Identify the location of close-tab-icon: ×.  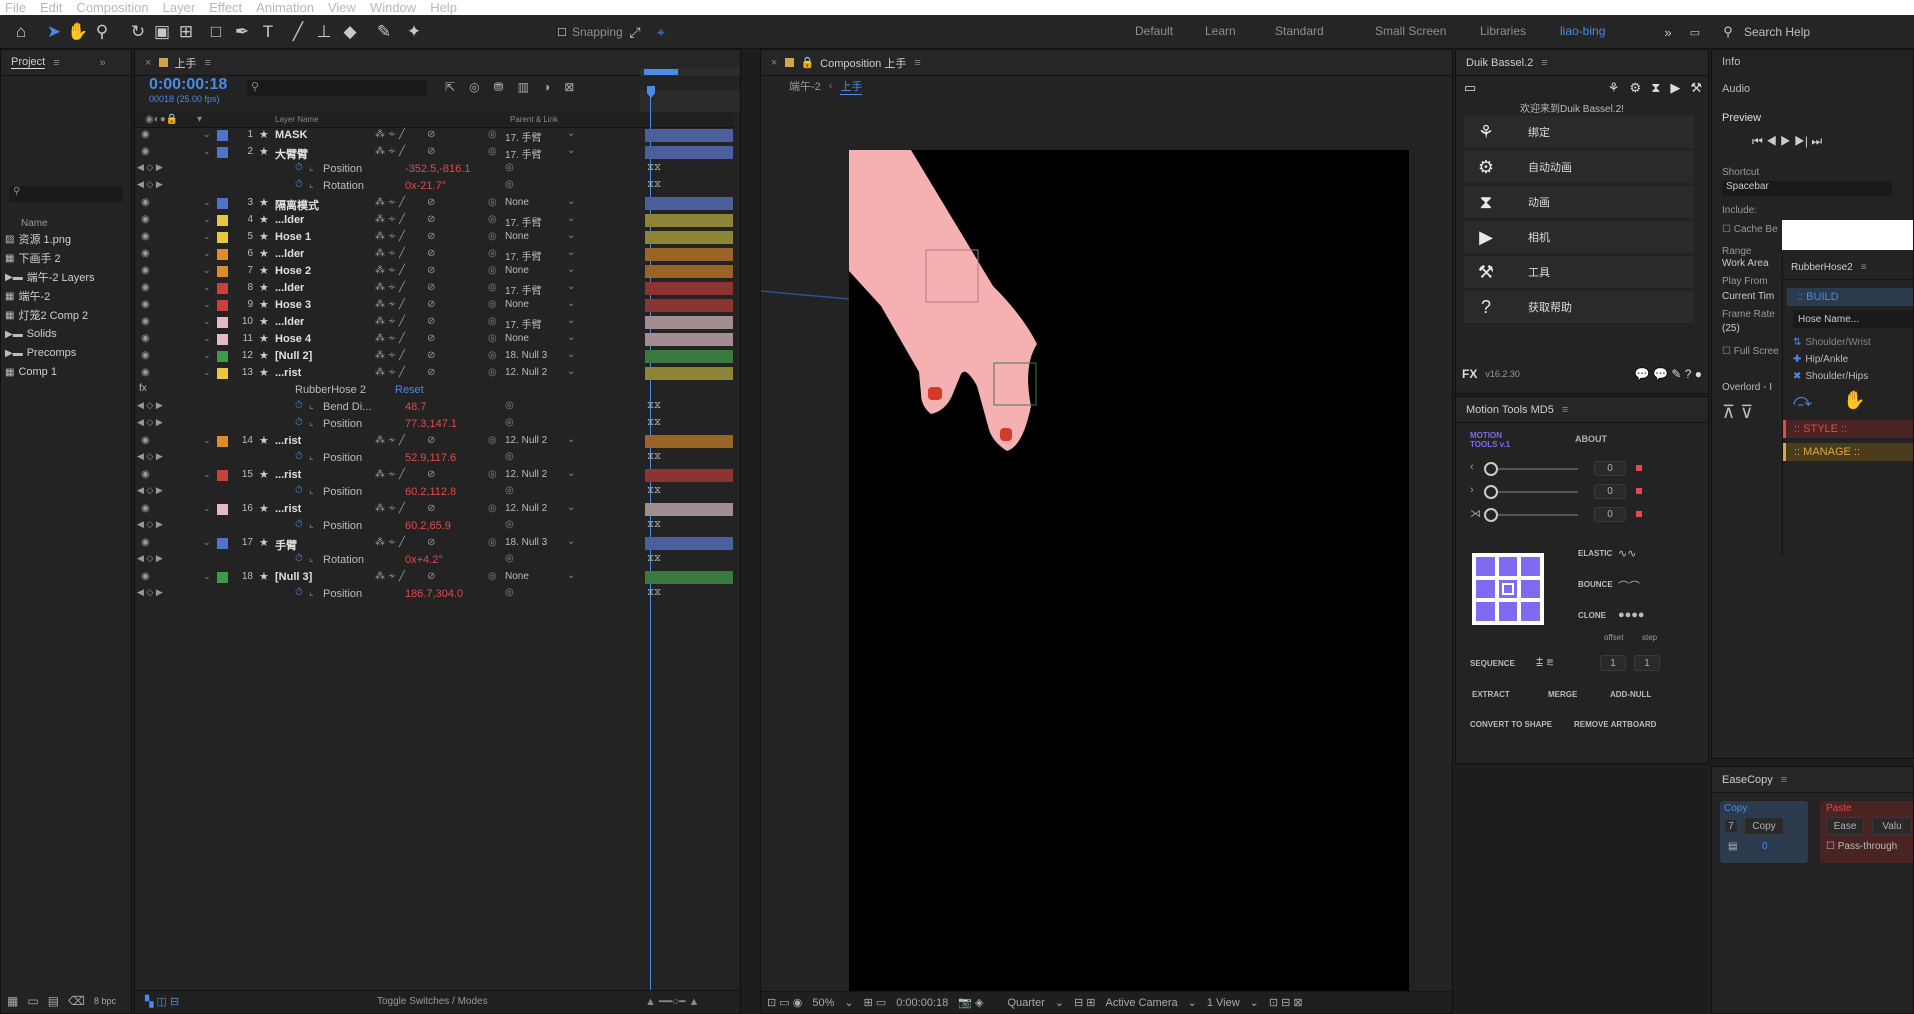
(774, 63).